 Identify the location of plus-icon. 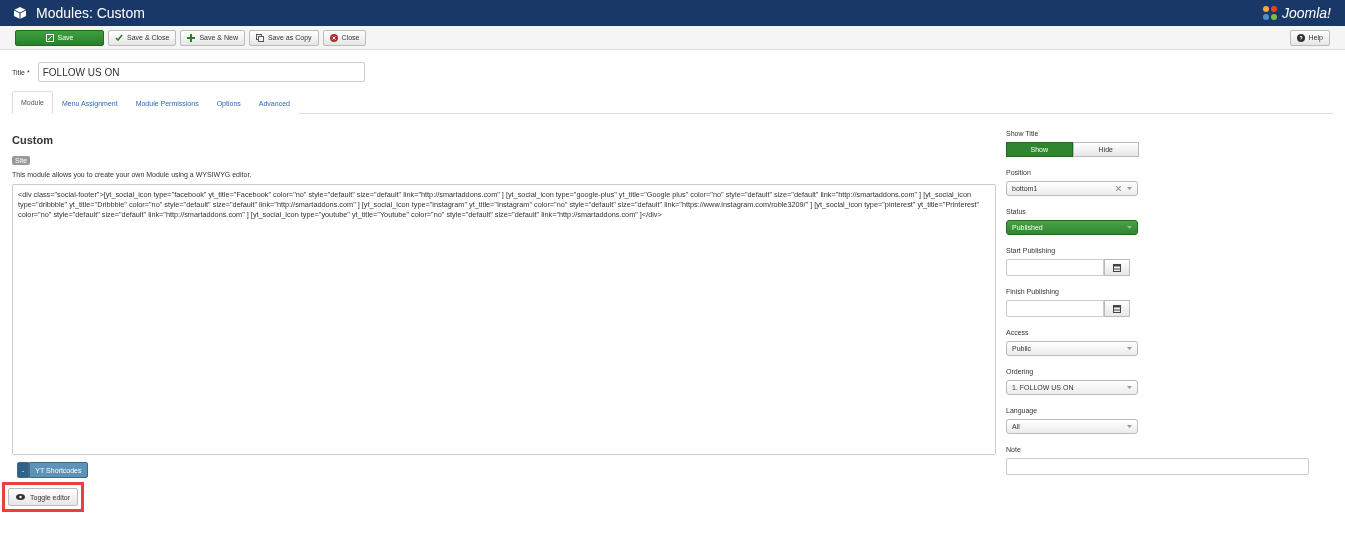
(191, 37).